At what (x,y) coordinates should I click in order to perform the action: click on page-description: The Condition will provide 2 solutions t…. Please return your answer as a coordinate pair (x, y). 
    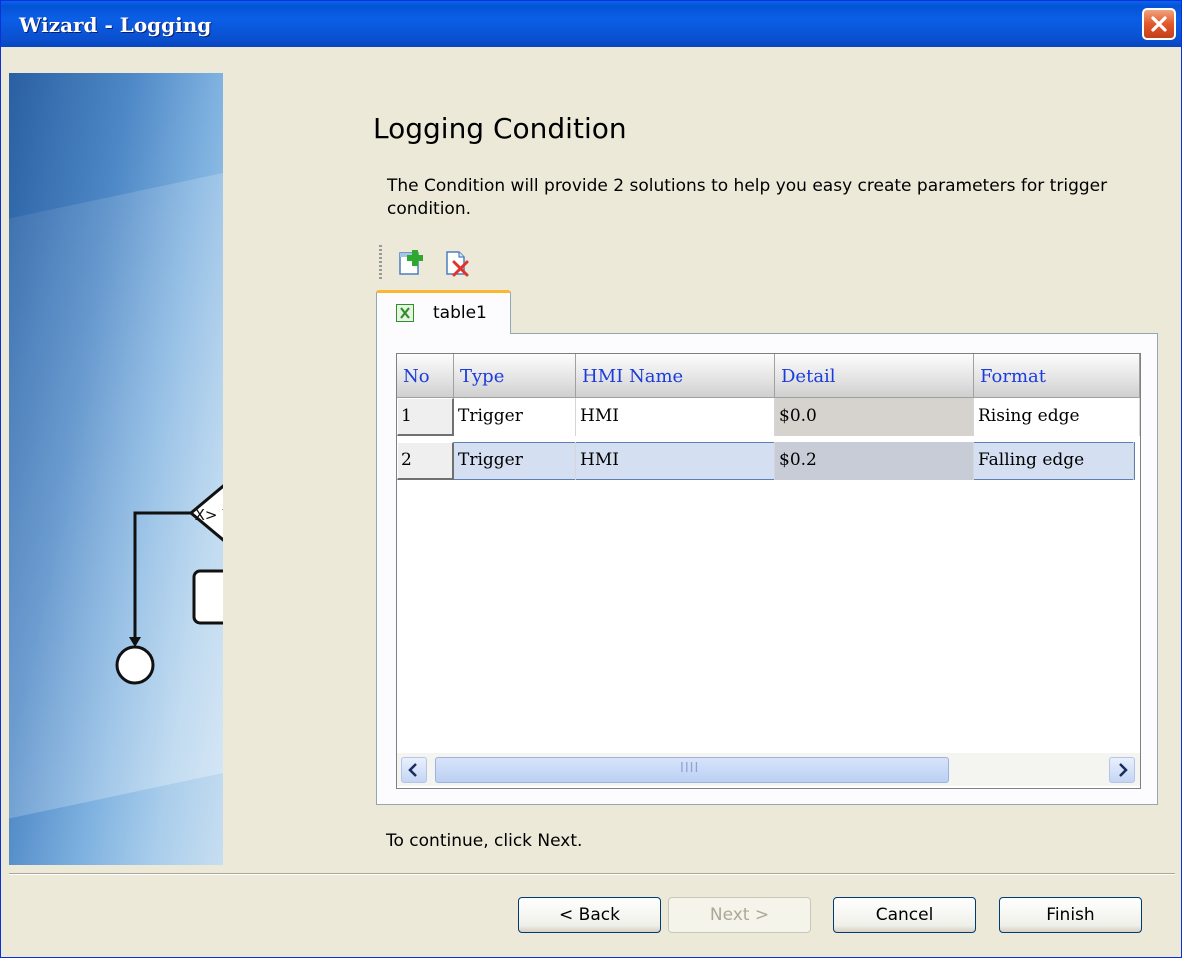
    Looking at the image, I should click on (747, 197).